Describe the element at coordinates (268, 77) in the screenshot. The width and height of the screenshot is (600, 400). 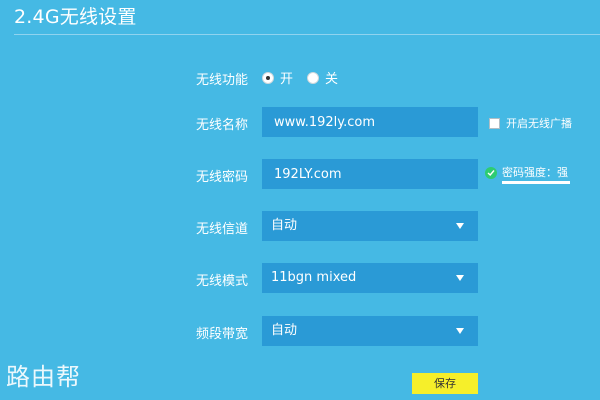
I see `wireless-on-radio` at that location.